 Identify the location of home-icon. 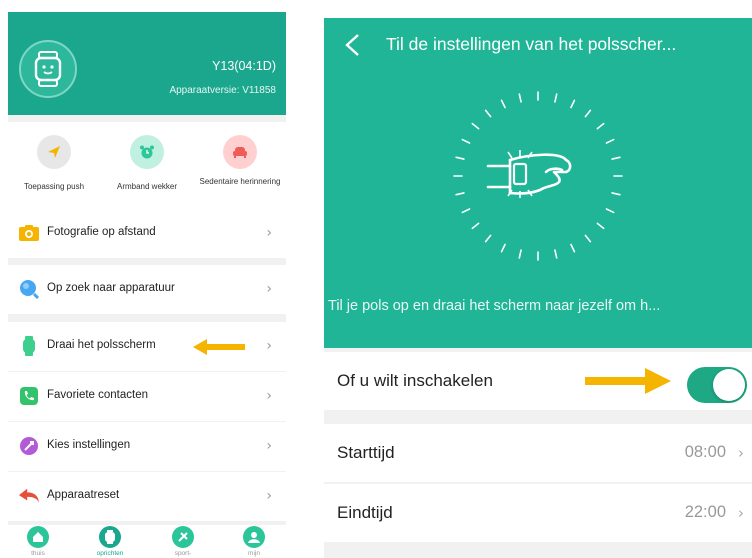
(38, 537).